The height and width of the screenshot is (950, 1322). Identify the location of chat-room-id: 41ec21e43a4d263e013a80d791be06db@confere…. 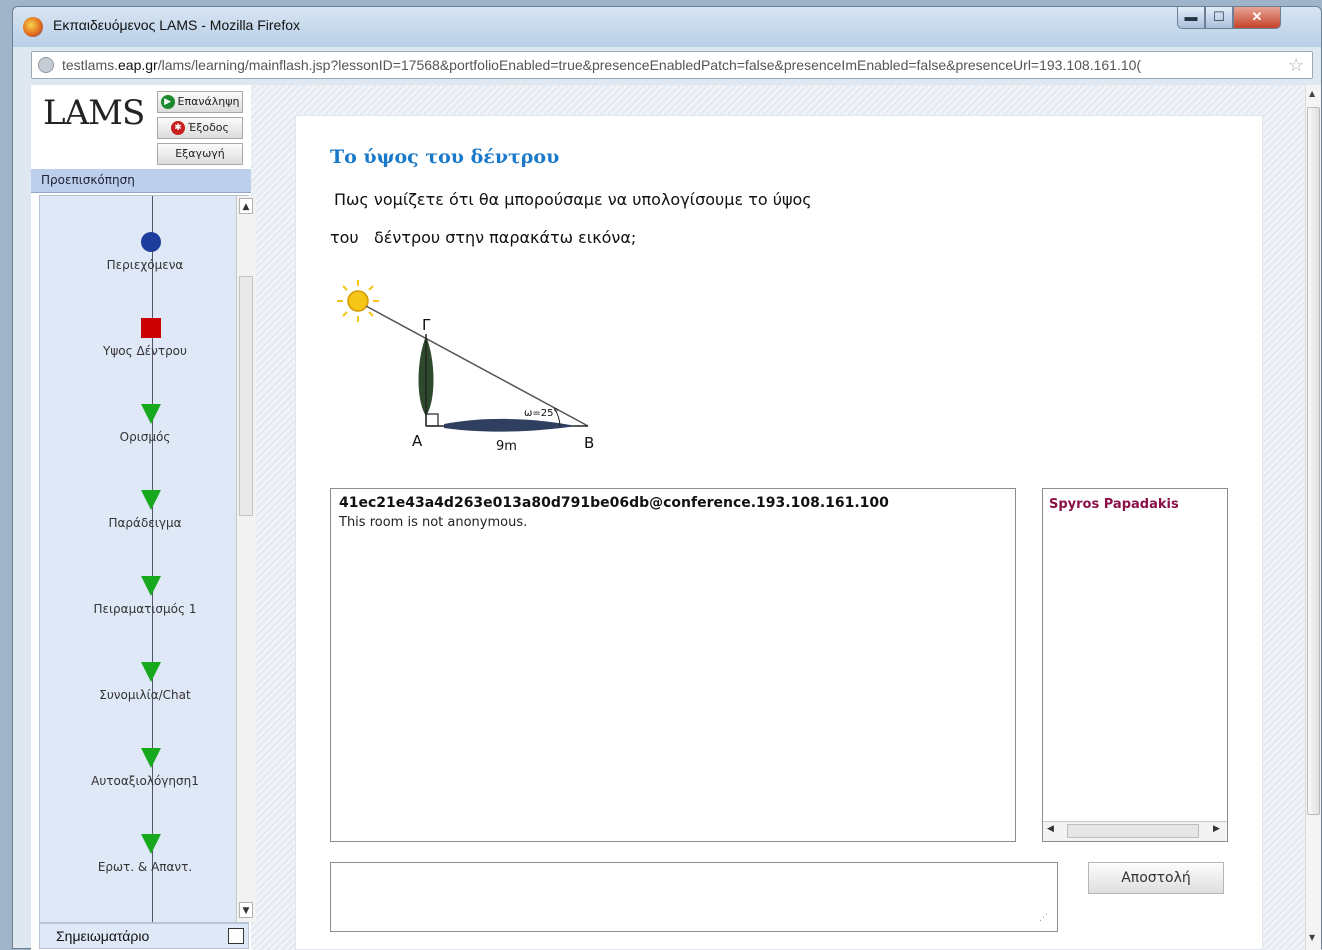
(614, 503).